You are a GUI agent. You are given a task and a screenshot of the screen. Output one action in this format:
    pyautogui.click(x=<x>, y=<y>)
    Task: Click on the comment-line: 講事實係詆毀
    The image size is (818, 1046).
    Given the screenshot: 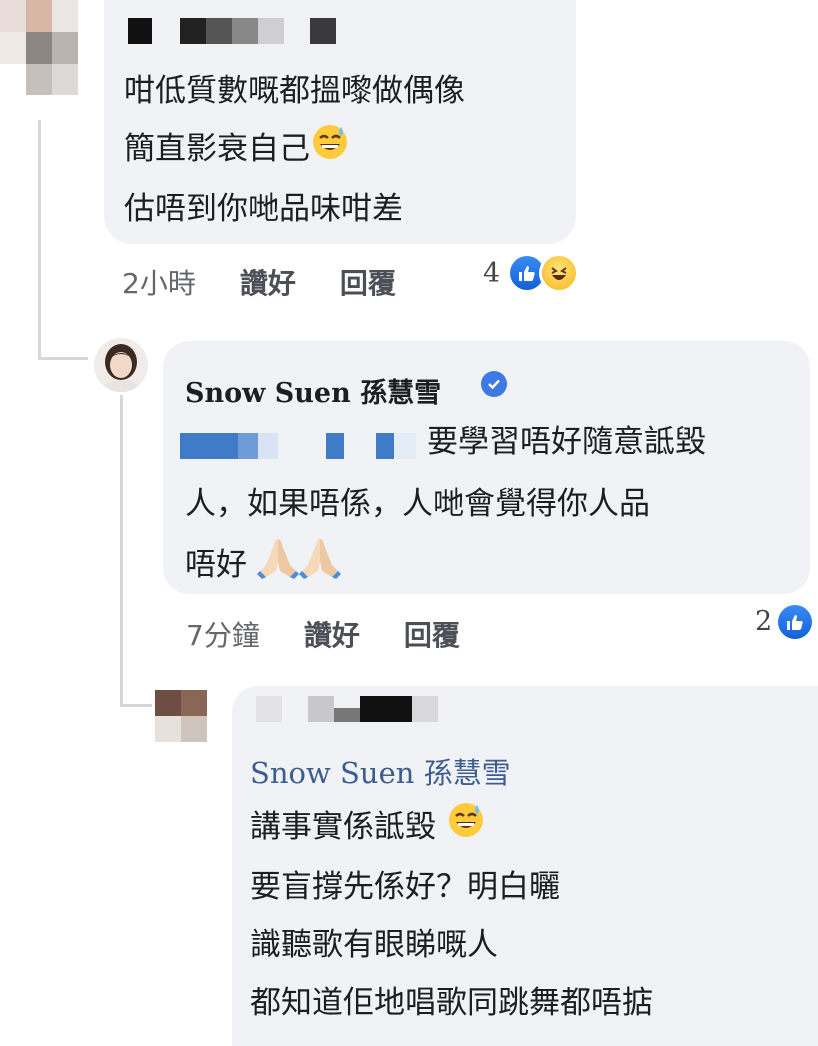 What is the action you would take?
    pyautogui.click(x=343, y=827)
    